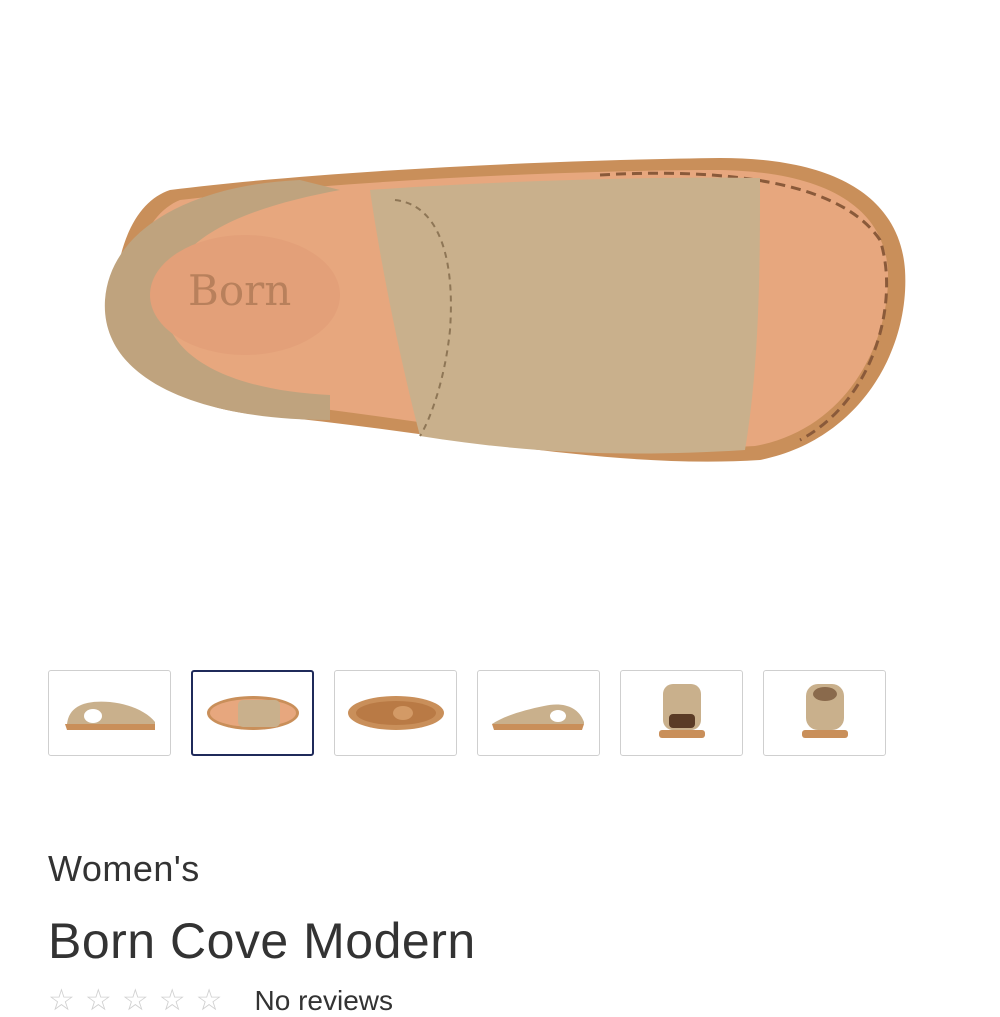 This screenshot has height=1017, width=1000. I want to click on thumbnail-side-outer, so click(538, 713).